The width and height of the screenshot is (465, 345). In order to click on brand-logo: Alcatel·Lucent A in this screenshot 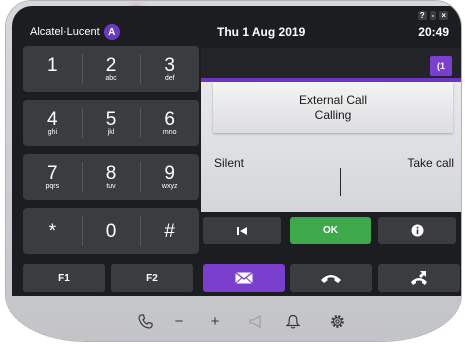, I will do `click(75, 32)`.